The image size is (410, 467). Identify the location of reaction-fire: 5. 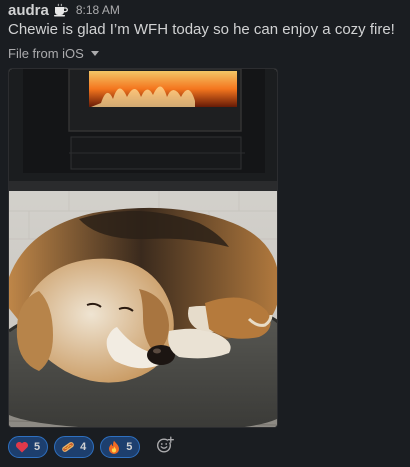
(120, 447).